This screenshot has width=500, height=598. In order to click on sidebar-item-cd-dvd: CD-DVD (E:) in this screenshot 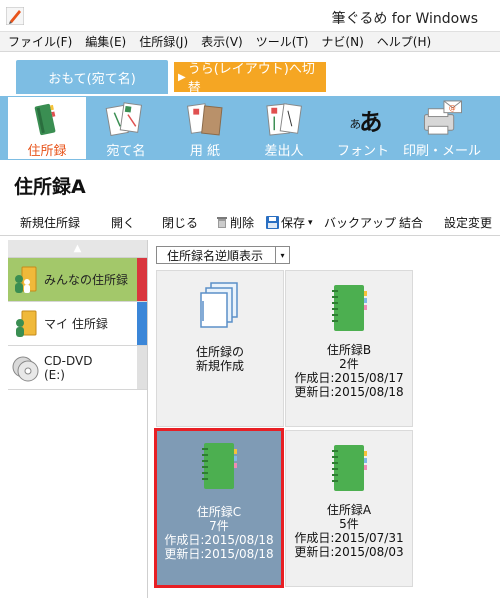, I will do `click(77, 368)`.